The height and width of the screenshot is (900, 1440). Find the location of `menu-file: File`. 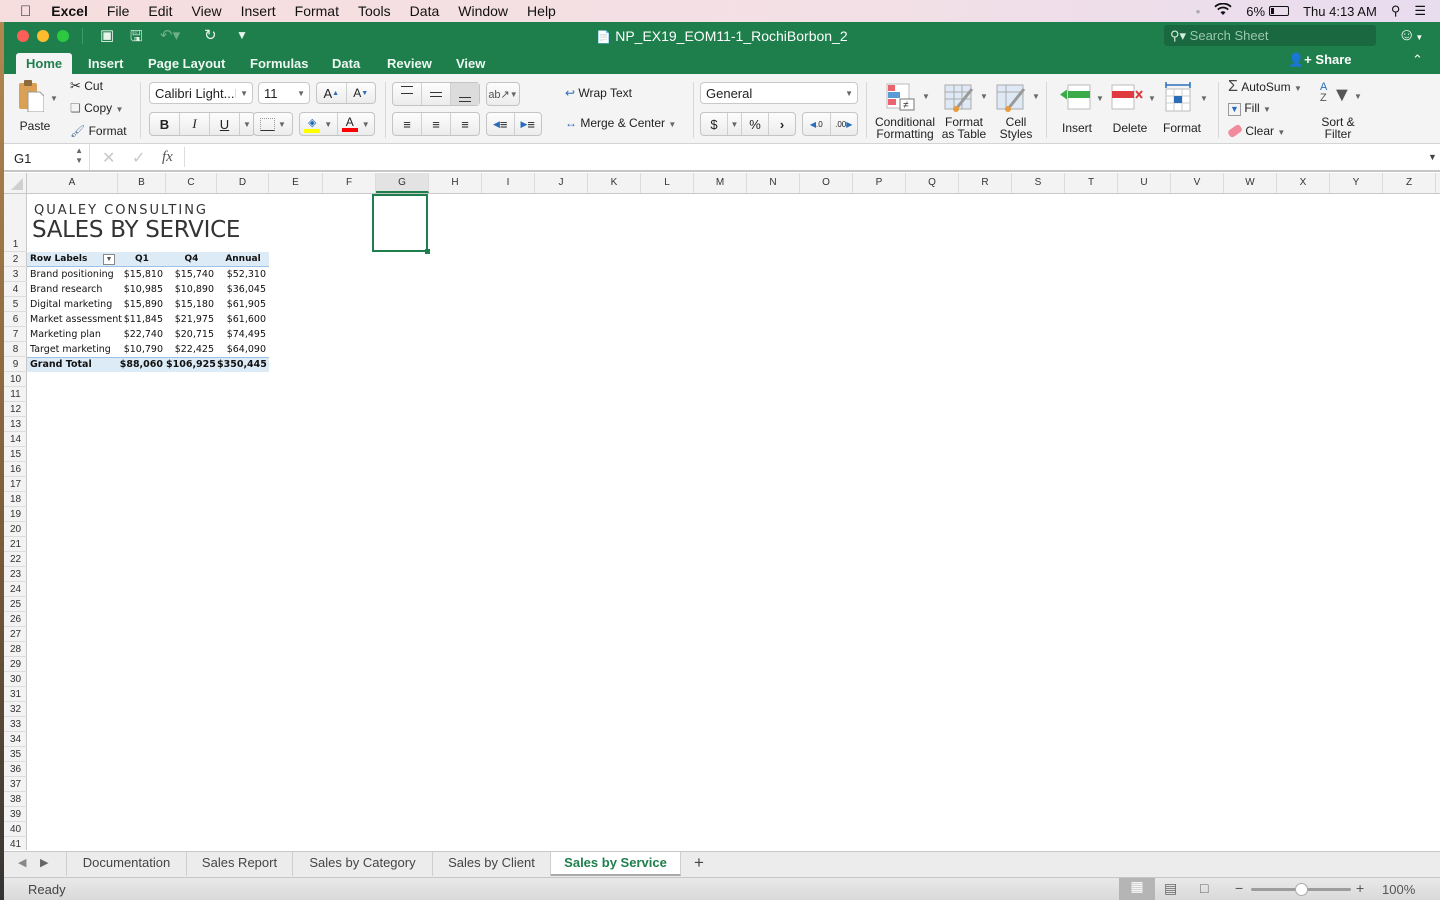

menu-file: File is located at coordinates (118, 11).